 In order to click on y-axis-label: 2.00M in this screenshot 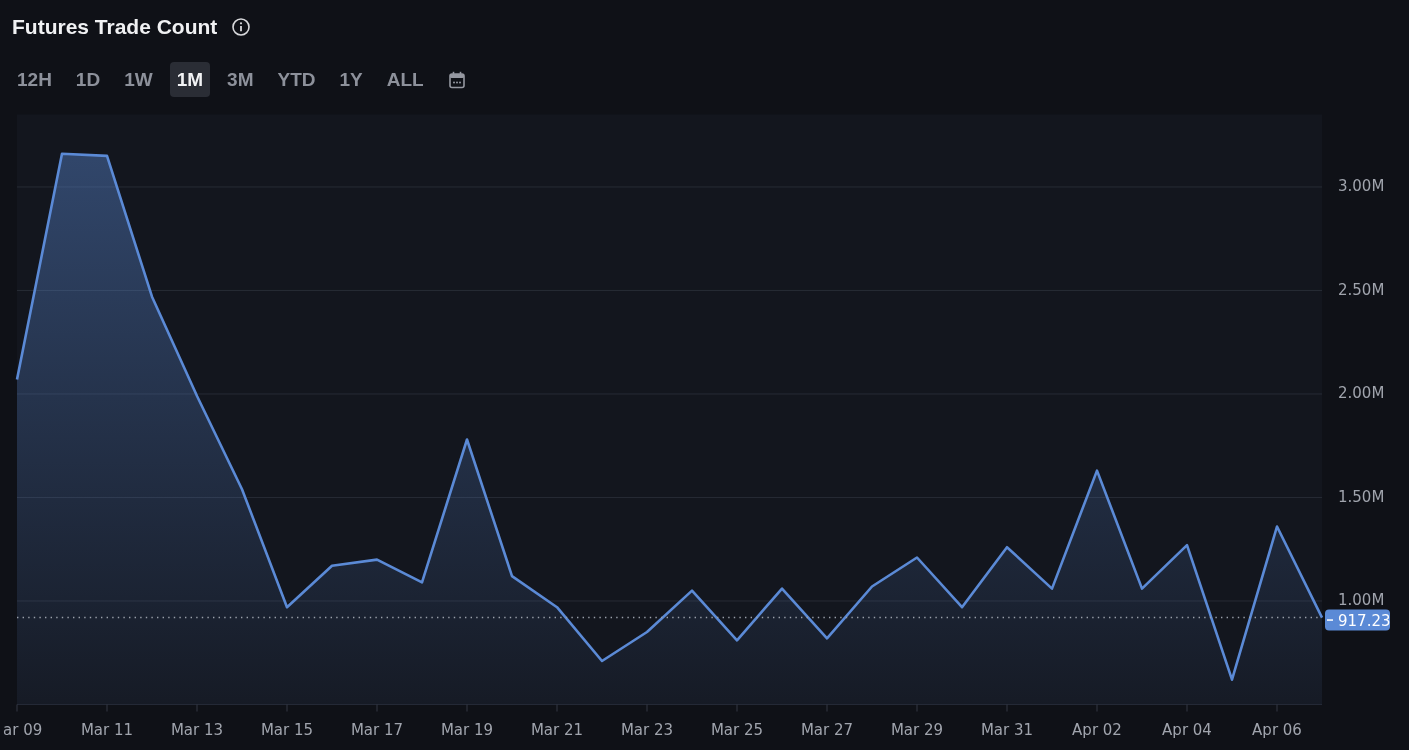, I will do `click(1361, 393)`.